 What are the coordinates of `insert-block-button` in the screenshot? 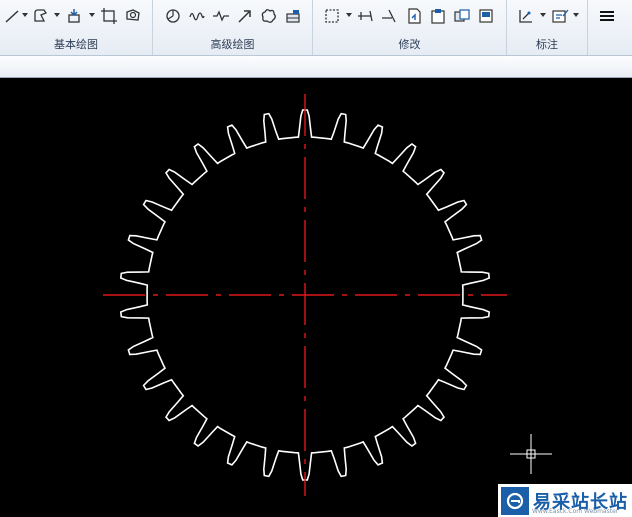 It's located at (75, 16).